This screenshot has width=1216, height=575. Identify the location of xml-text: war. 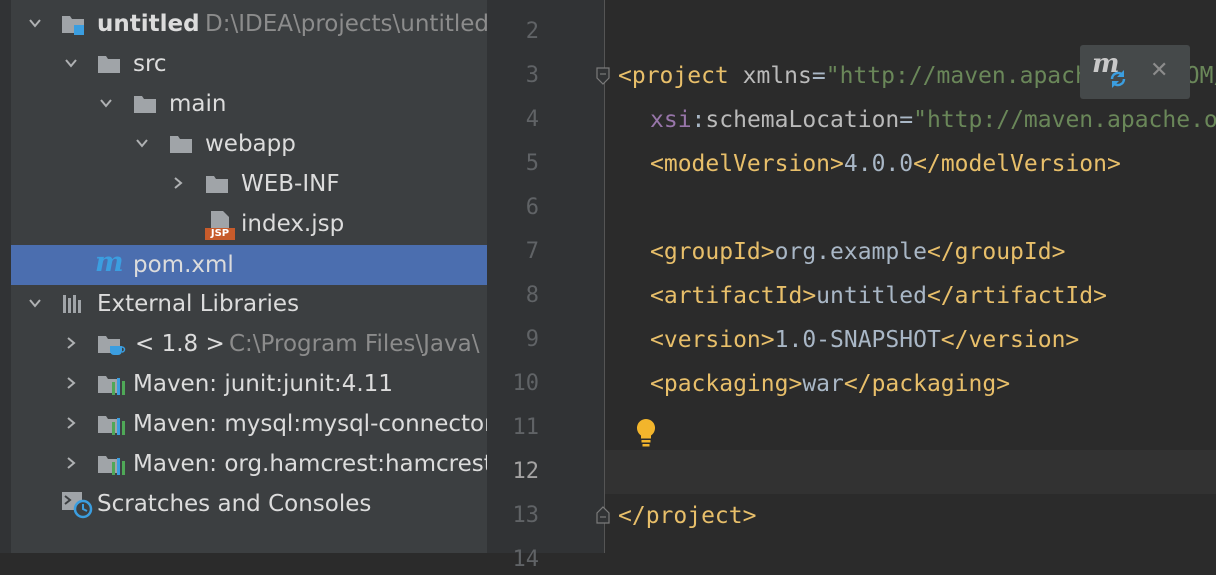
(823, 384).